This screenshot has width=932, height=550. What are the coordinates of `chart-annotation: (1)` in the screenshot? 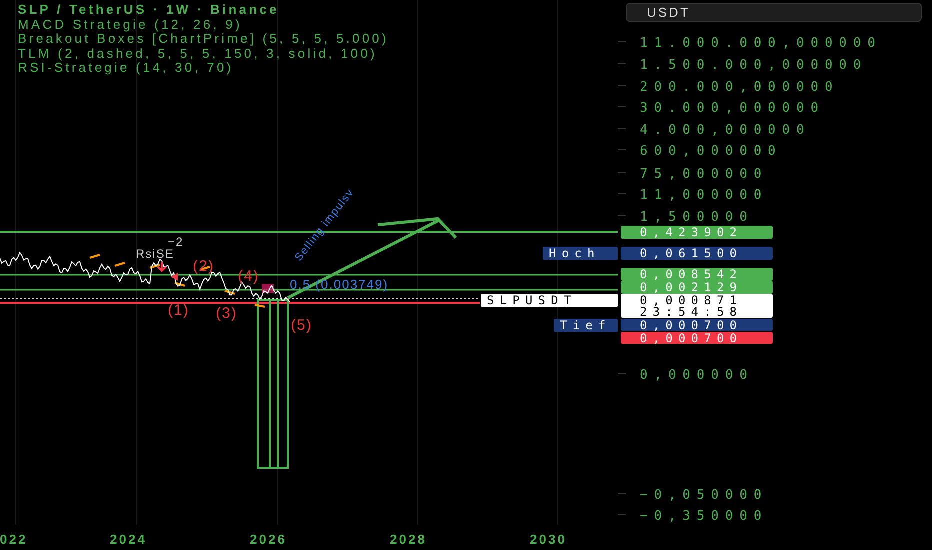 It's located at (179, 310).